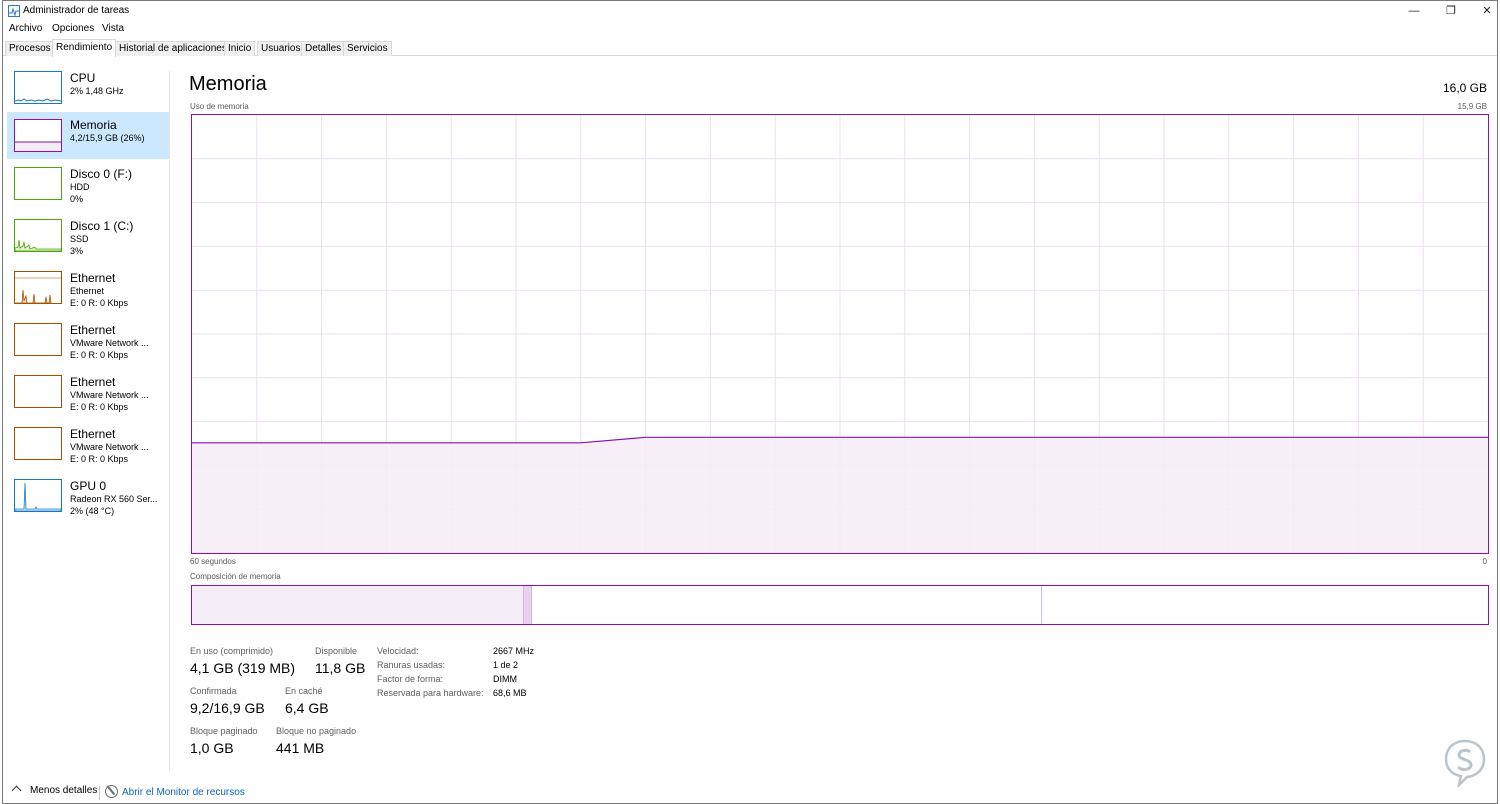 This screenshot has width=1500, height=804. What do you see at coordinates (323, 48) in the screenshot?
I see `tab-detalles: Detalles` at bounding box center [323, 48].